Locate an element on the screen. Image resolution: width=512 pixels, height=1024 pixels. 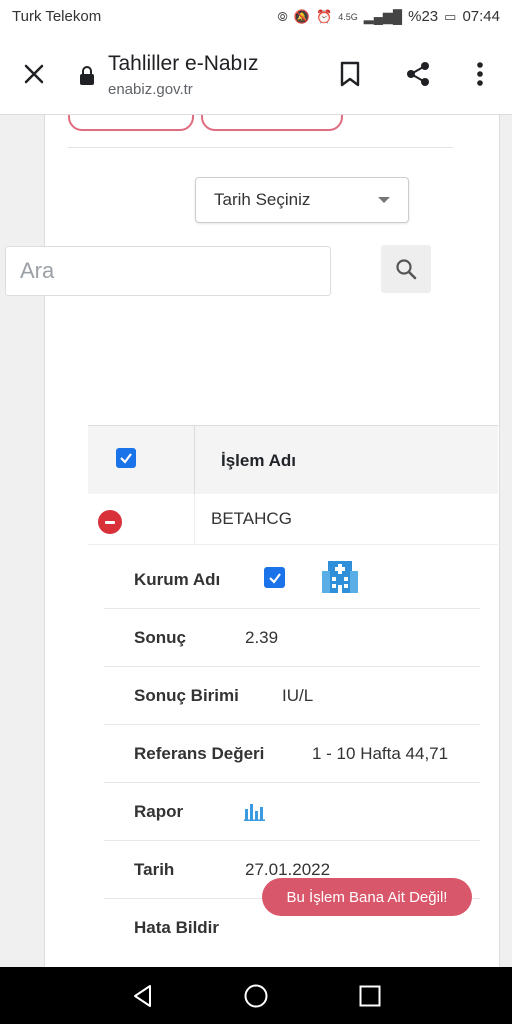
mute-icon: 🔕 is located at coordinates (301, 16).